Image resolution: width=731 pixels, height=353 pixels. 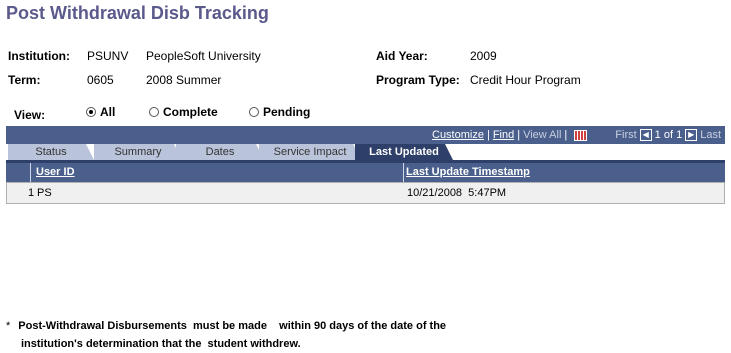 I want to click on view-pending-label: Pending, so click(x=287, y=112).